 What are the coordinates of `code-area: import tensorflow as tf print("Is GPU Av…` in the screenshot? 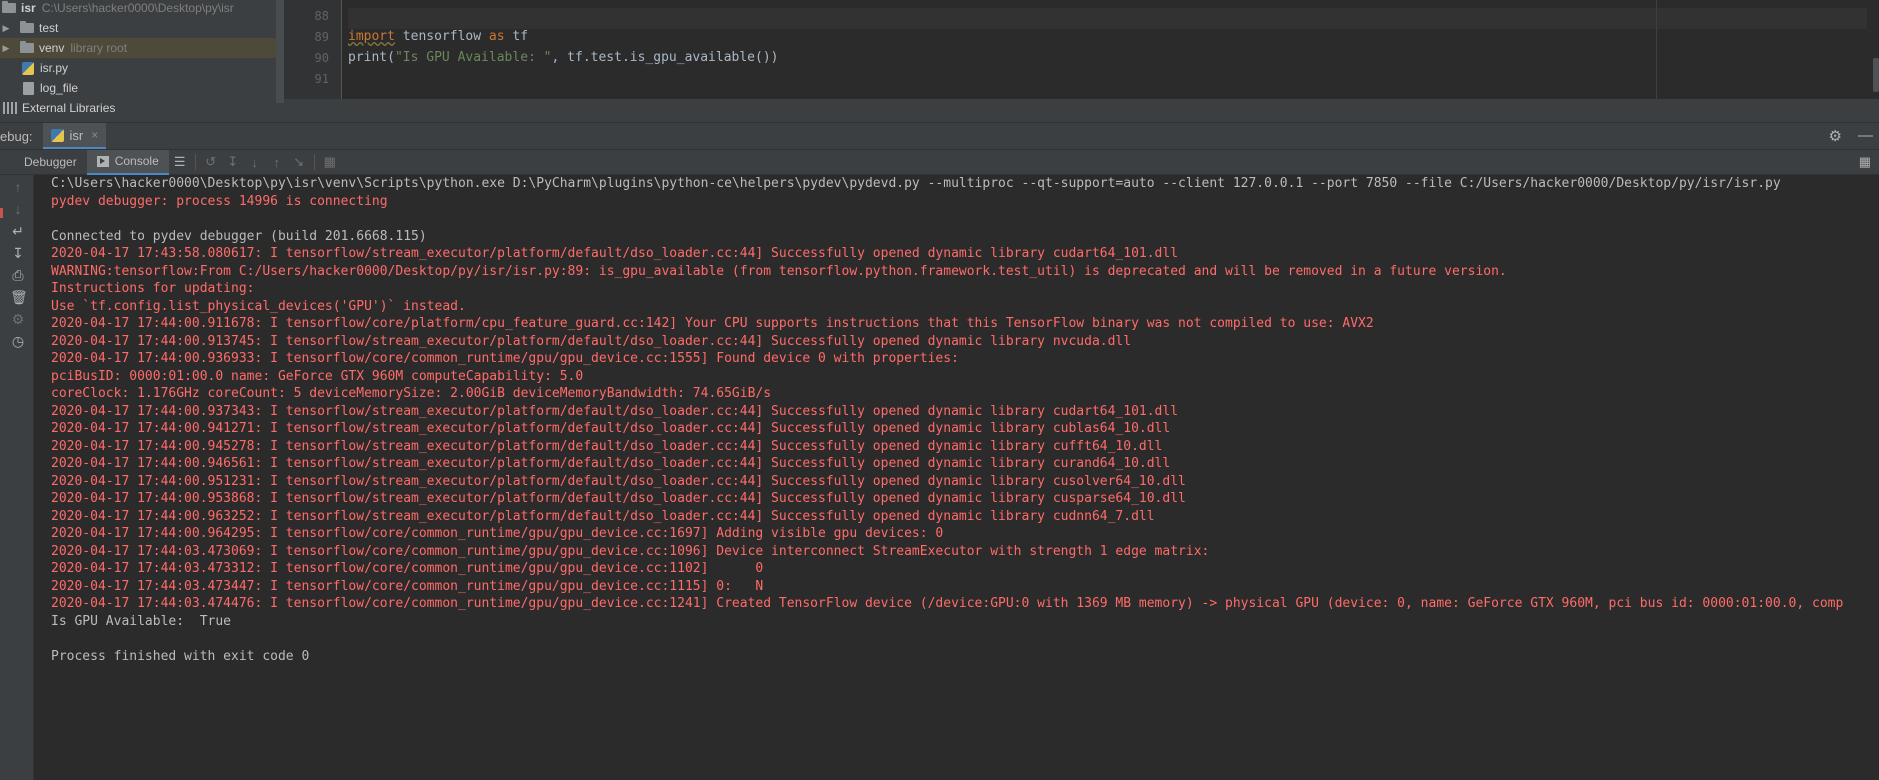 It's located at (1113, 49).